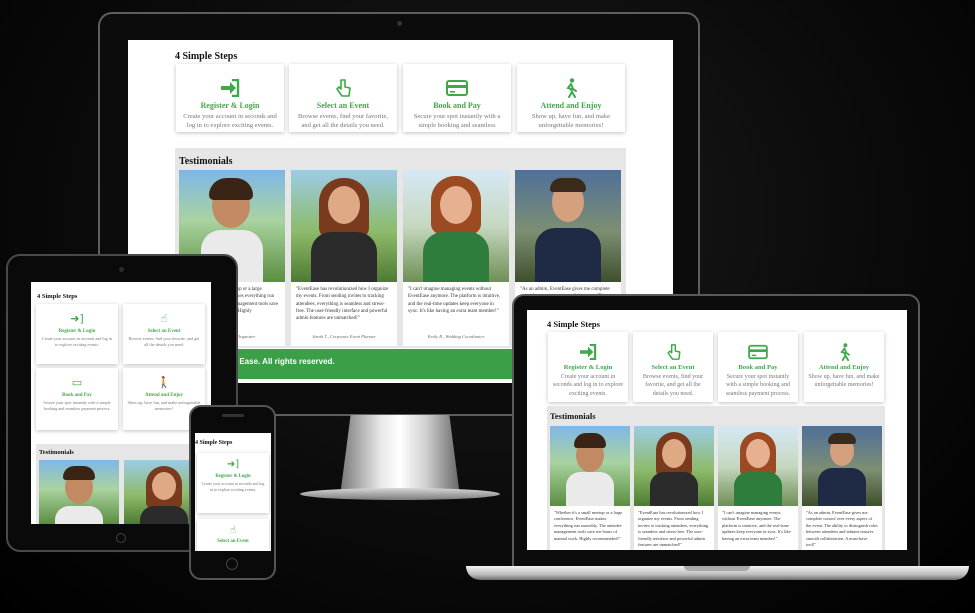 The image size is (975, 613). I want to click on monitor-neck, so click(400, 455).